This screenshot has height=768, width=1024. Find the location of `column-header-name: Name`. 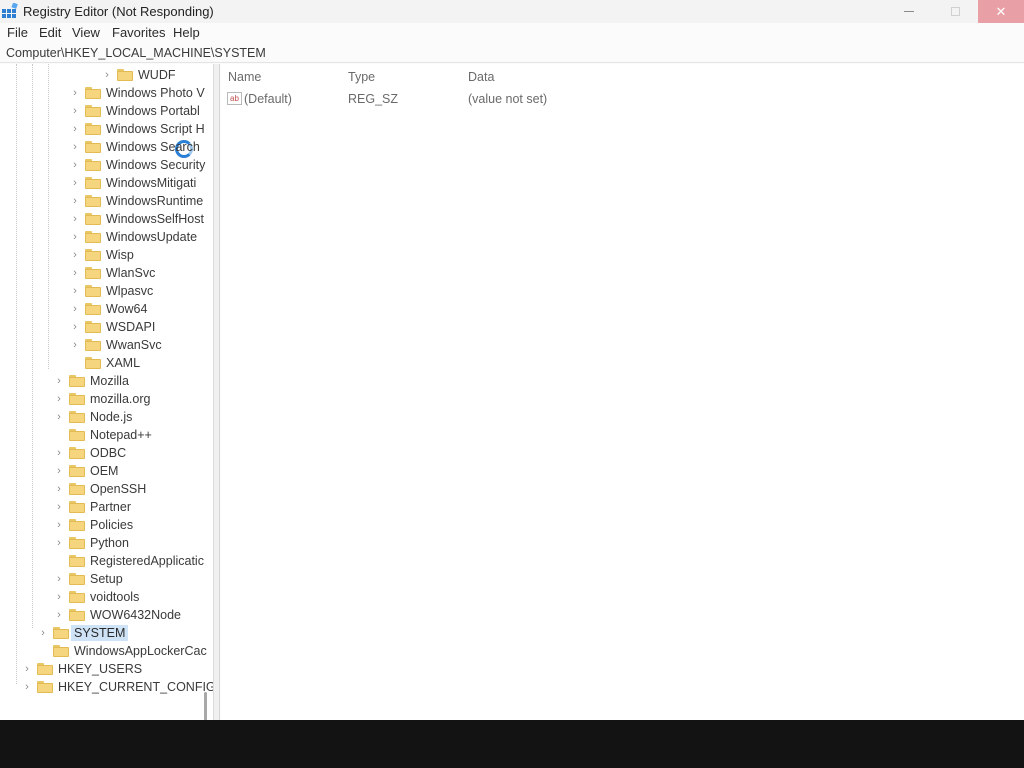

column-header-name: Name is located at coordinates (244, 77).